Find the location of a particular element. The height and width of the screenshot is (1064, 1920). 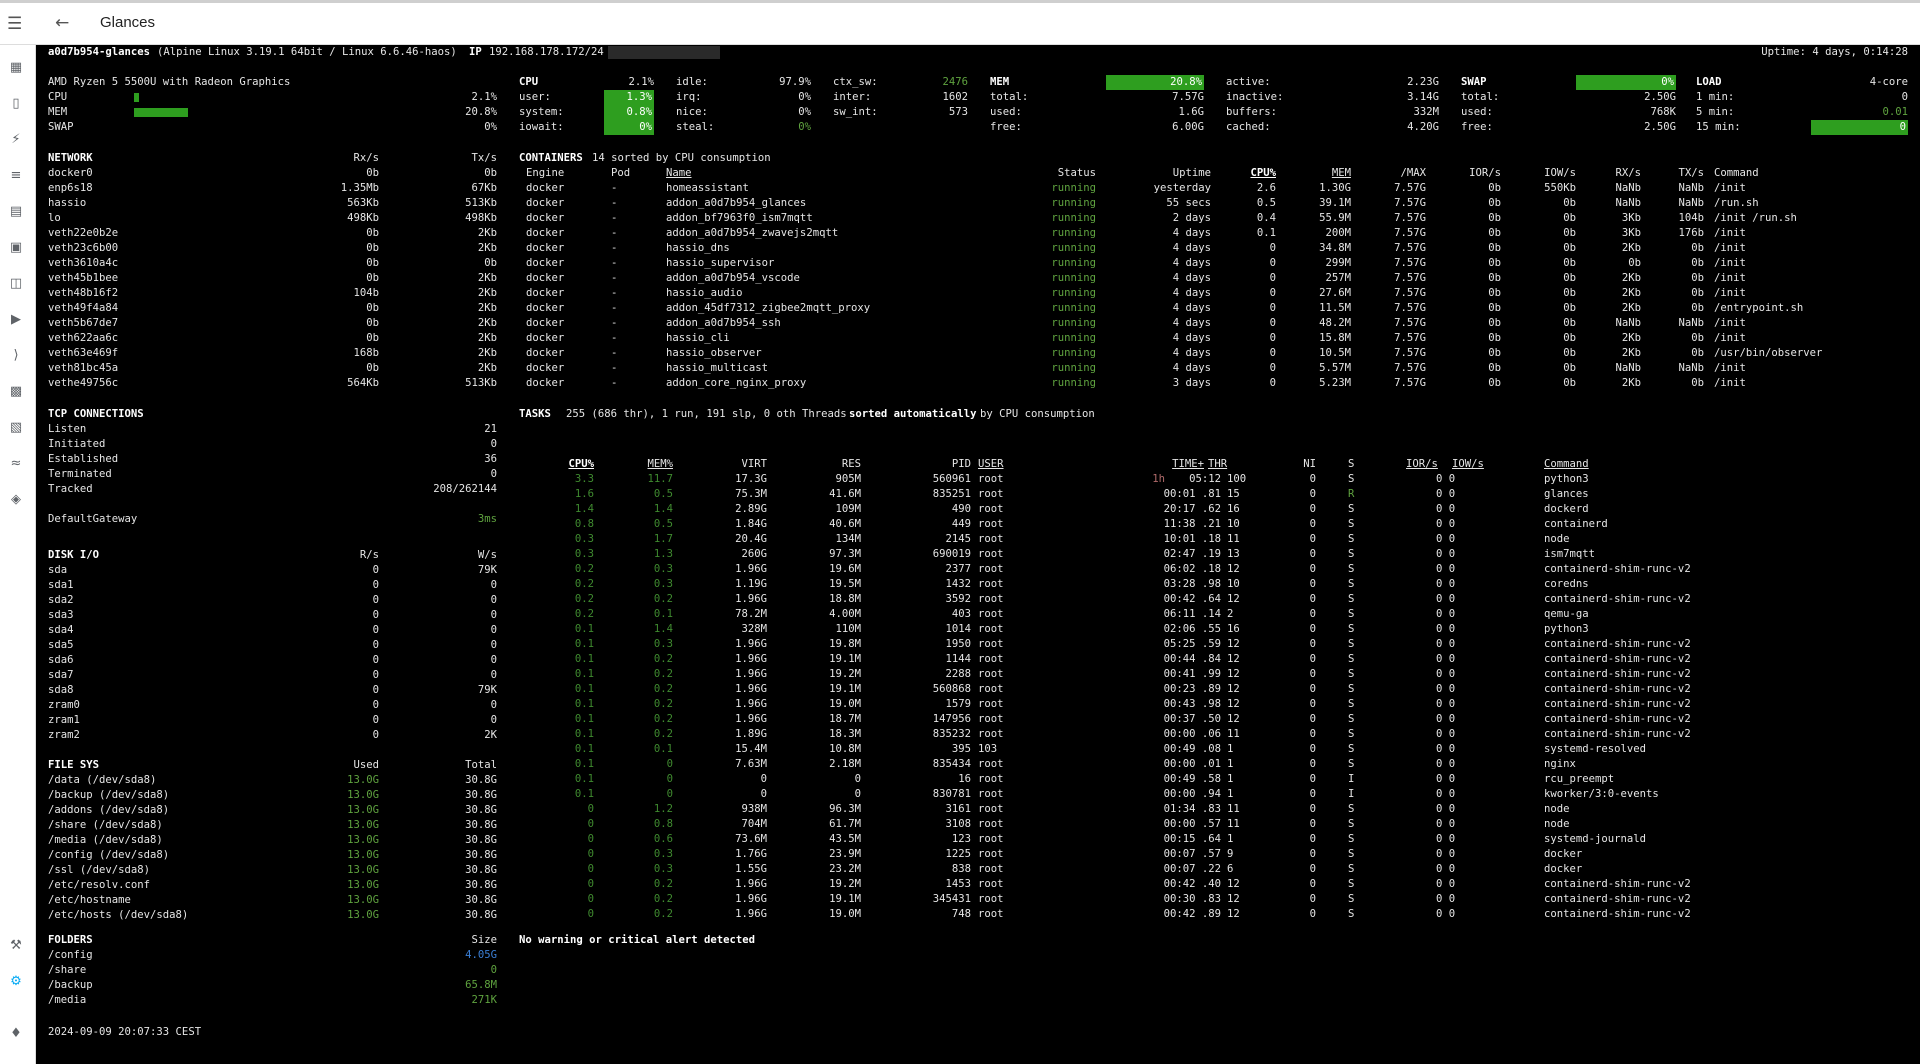

cpu-model: AMD Ryzen 5 5500U with Radeon Graphics is located at coordinates (169, 82).